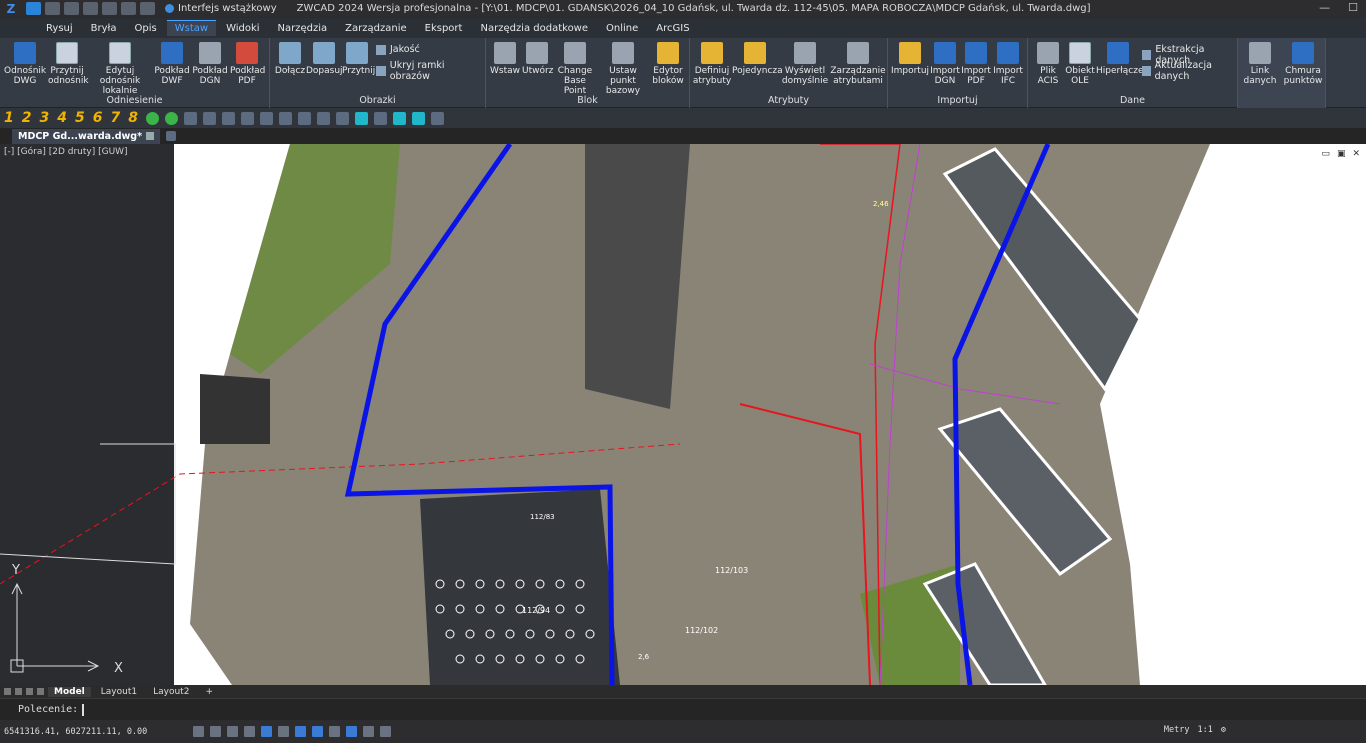  I want to click on quick-layer-7: 7, so click(116, 118).